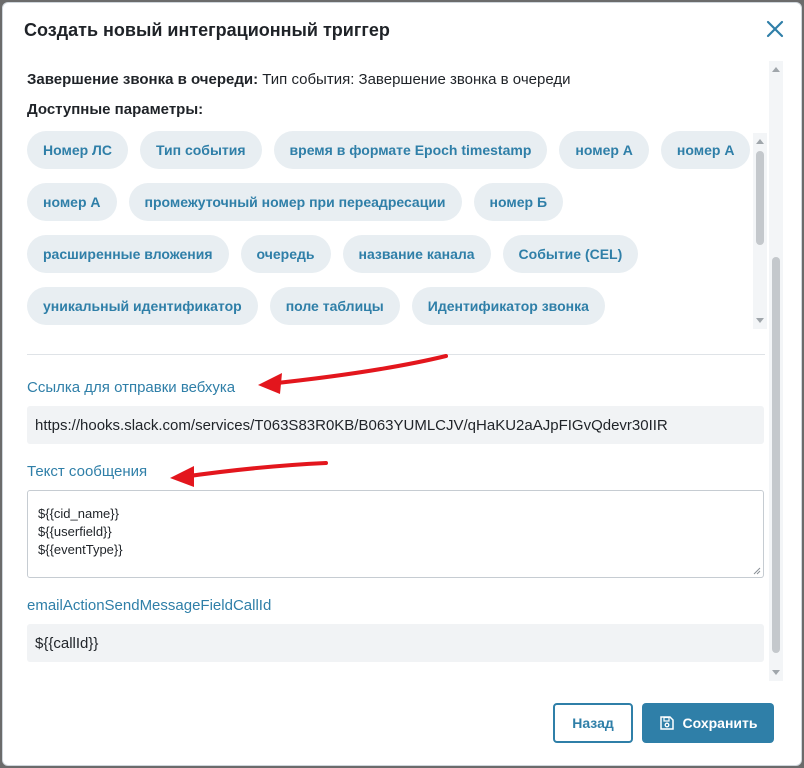 Image resolution: width=804 pixels, height=768 pixels. What do you see at coordinates (416, 254) in the screenshot?
I see `param-chip: название канала` at bounding box center [416, 254].